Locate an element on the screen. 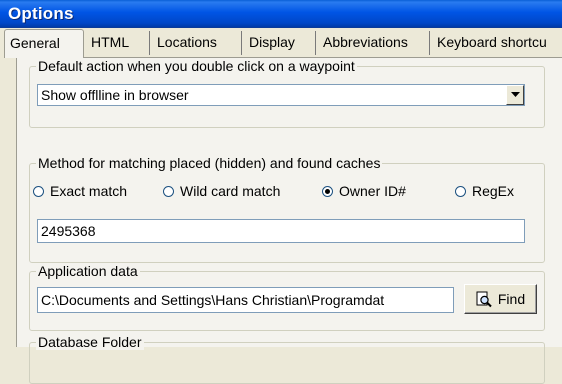  tab-locations: Locations is located at coordinates (197, 43).